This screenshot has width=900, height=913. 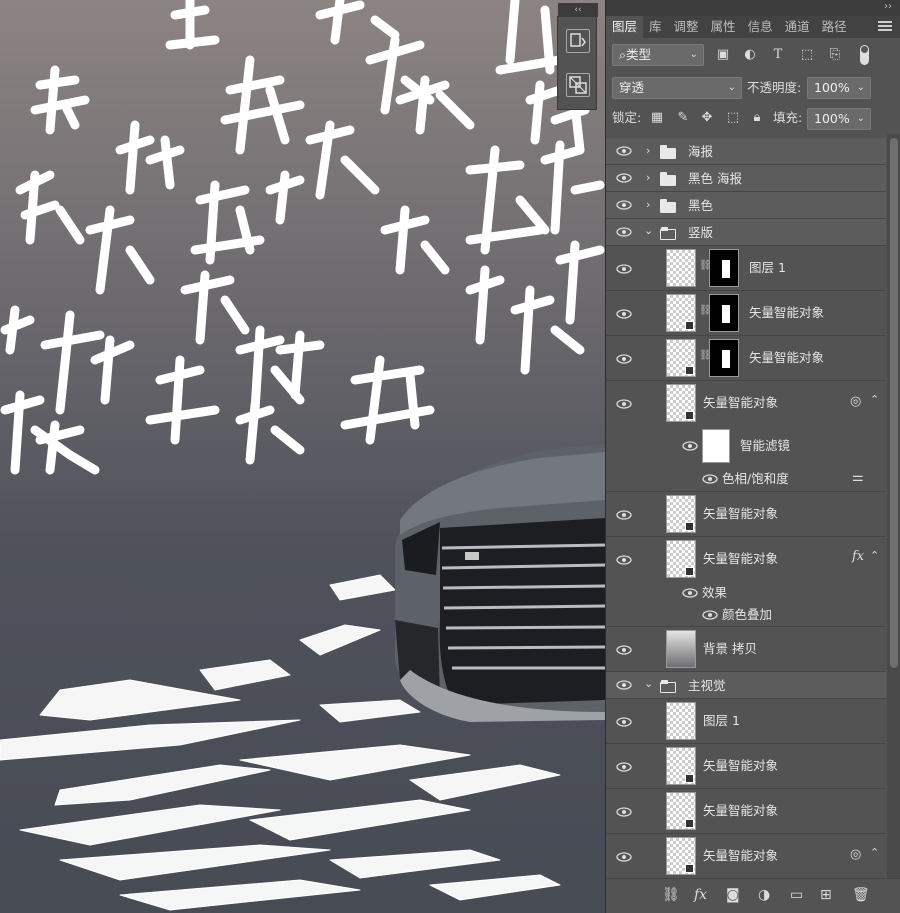 I want to click on tab-paths: 路径, so click(x=834, y=27).